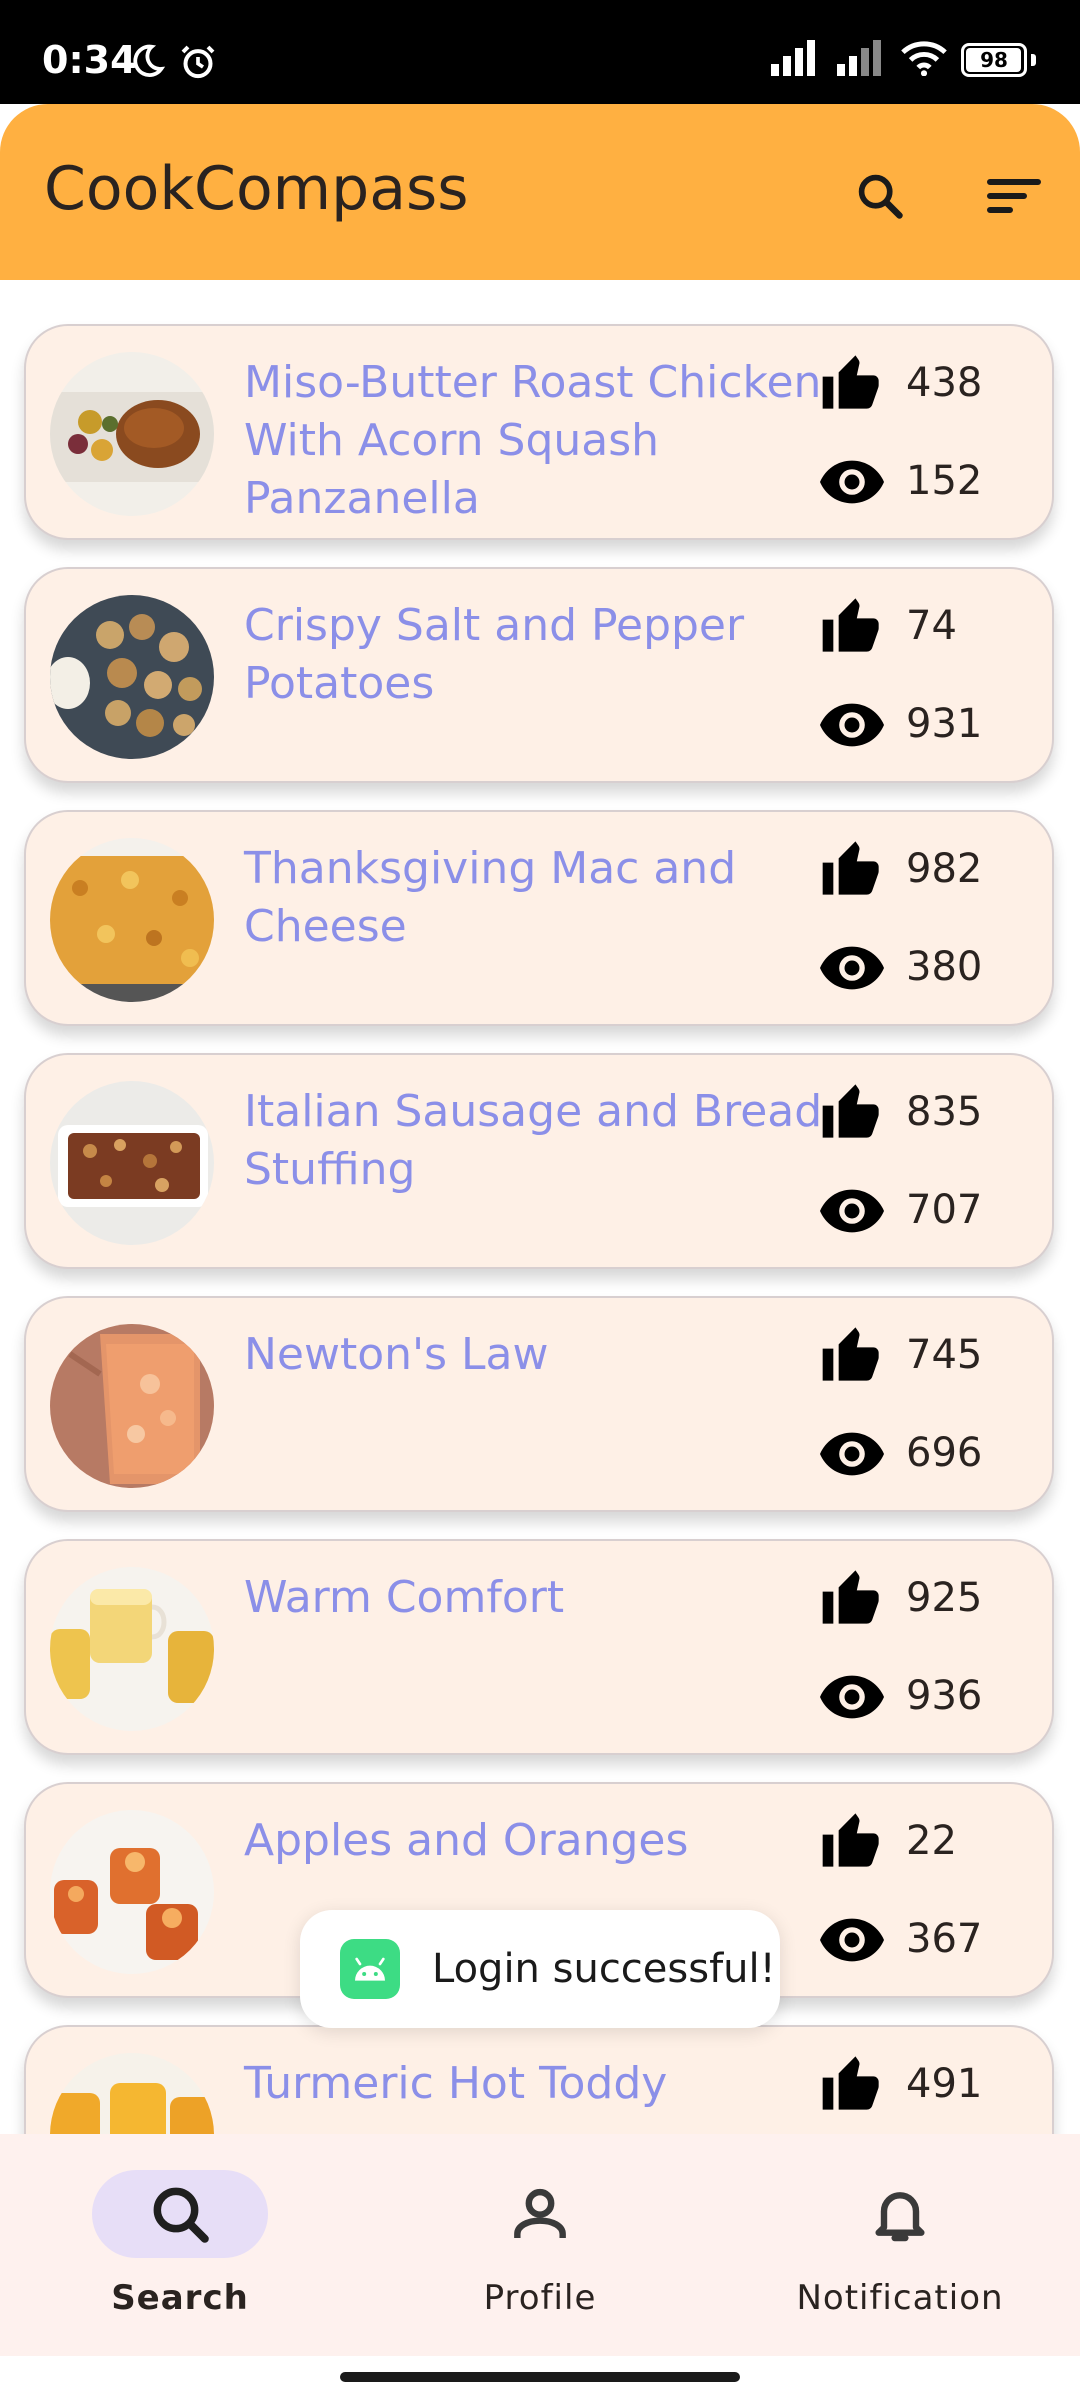 The image size is (1080, 2400). Describe the element at coordinates (900, 2298) in the screenshot. I see `nav-label-notification: Notification` at that location.